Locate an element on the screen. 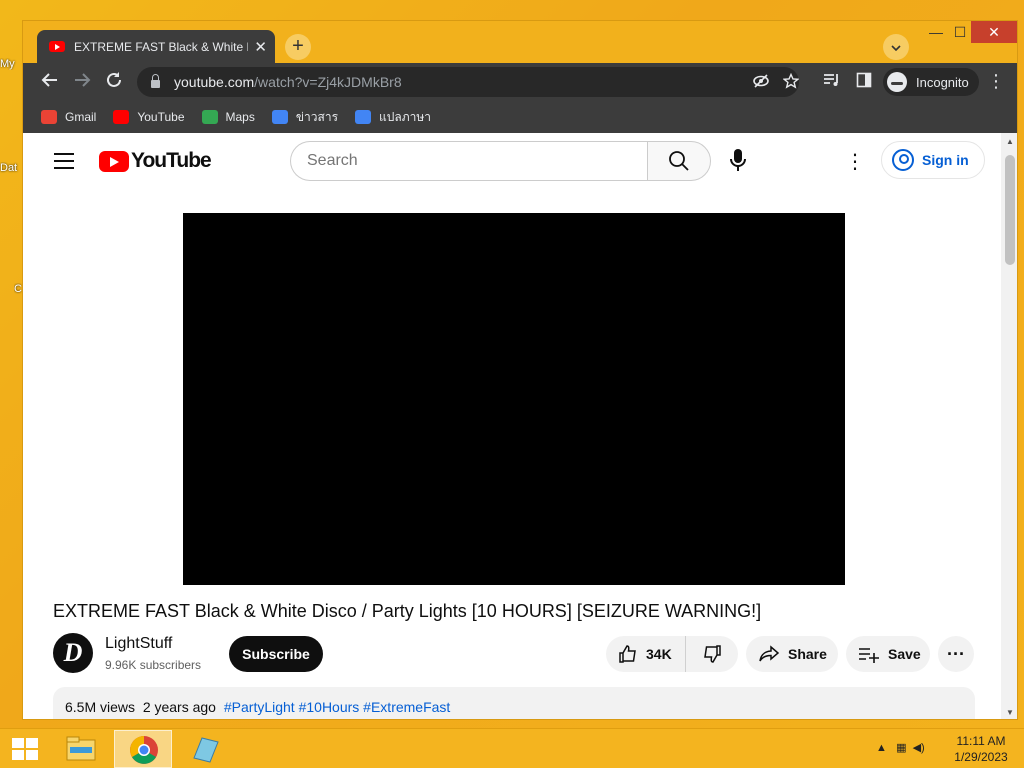 Image resolution: width=1024 pixels, height=768 pixels. clock-date: 1/29/2023 is located at coordinates (981, 757).